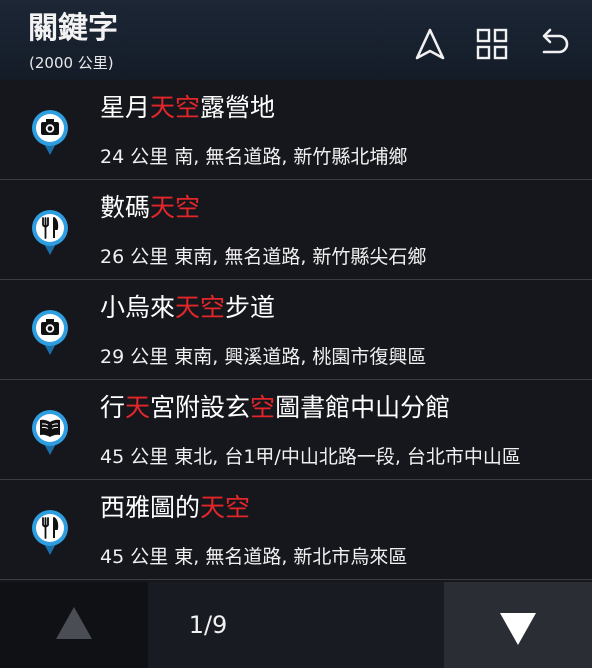 The width and height of the screenshot is (592, 668). I want to click on back-icon, so click(555, 41).